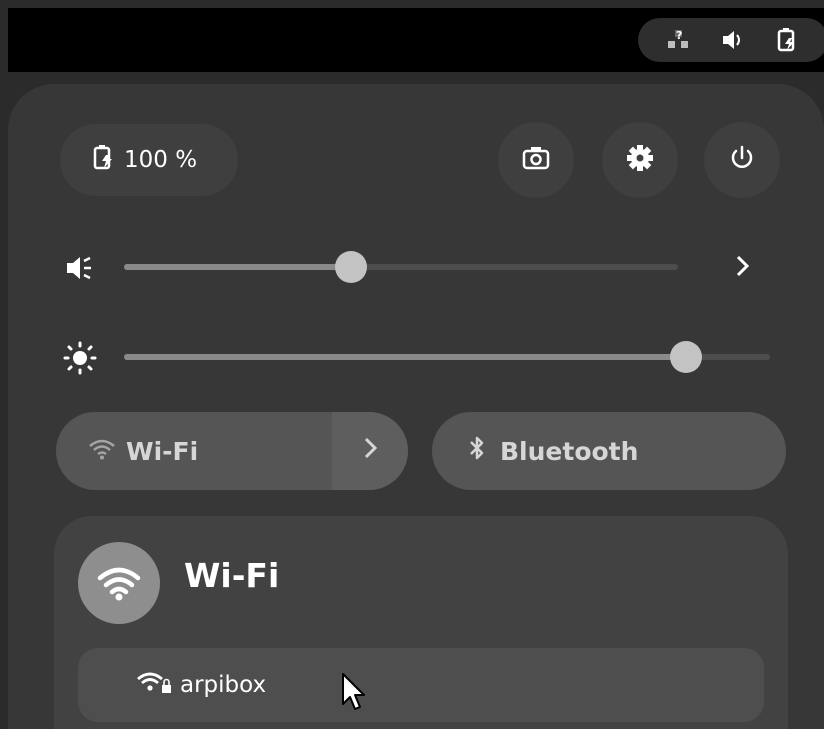  What do you see at coordinates (223, 685) in the screenshot?
I see `network-name: arpibox` at bounding box center [223, 685].